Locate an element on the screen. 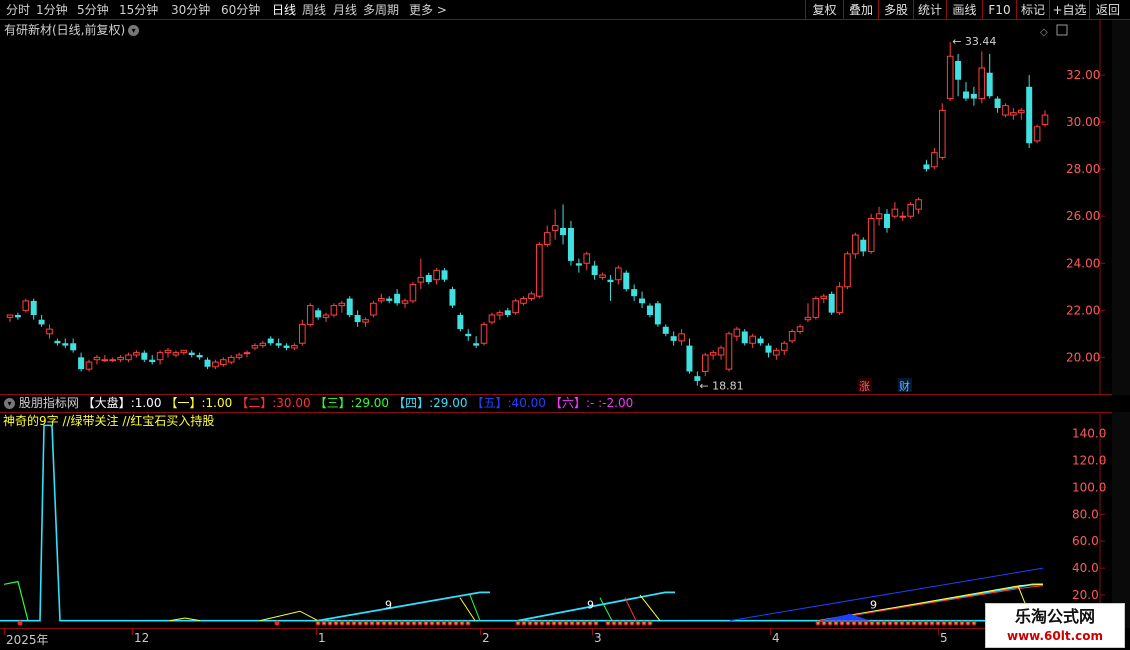 The width and height of the screenshot is (1130, 650). period-fenshi: 分时 is located at coordinates (18, 10).